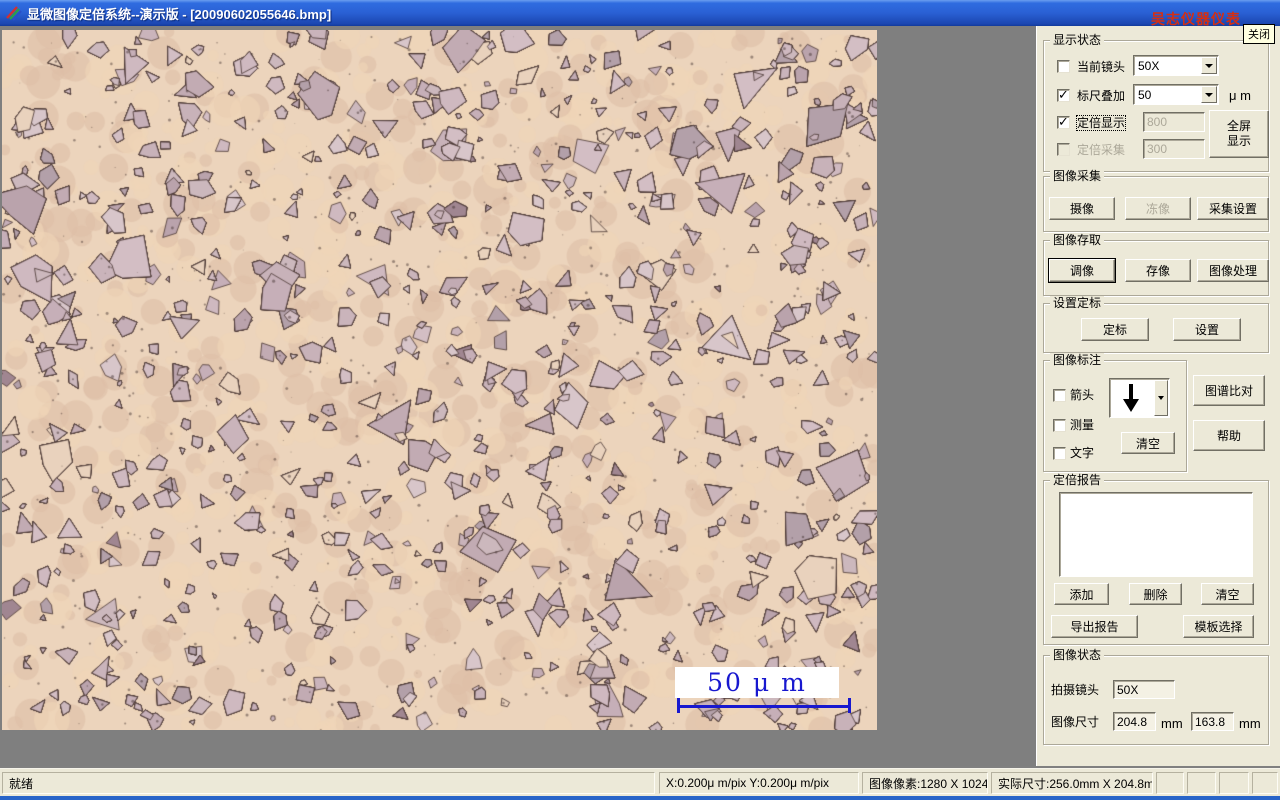  I want to click on fullscreen-button-label: 全屏 显示, so click(1238, 133).